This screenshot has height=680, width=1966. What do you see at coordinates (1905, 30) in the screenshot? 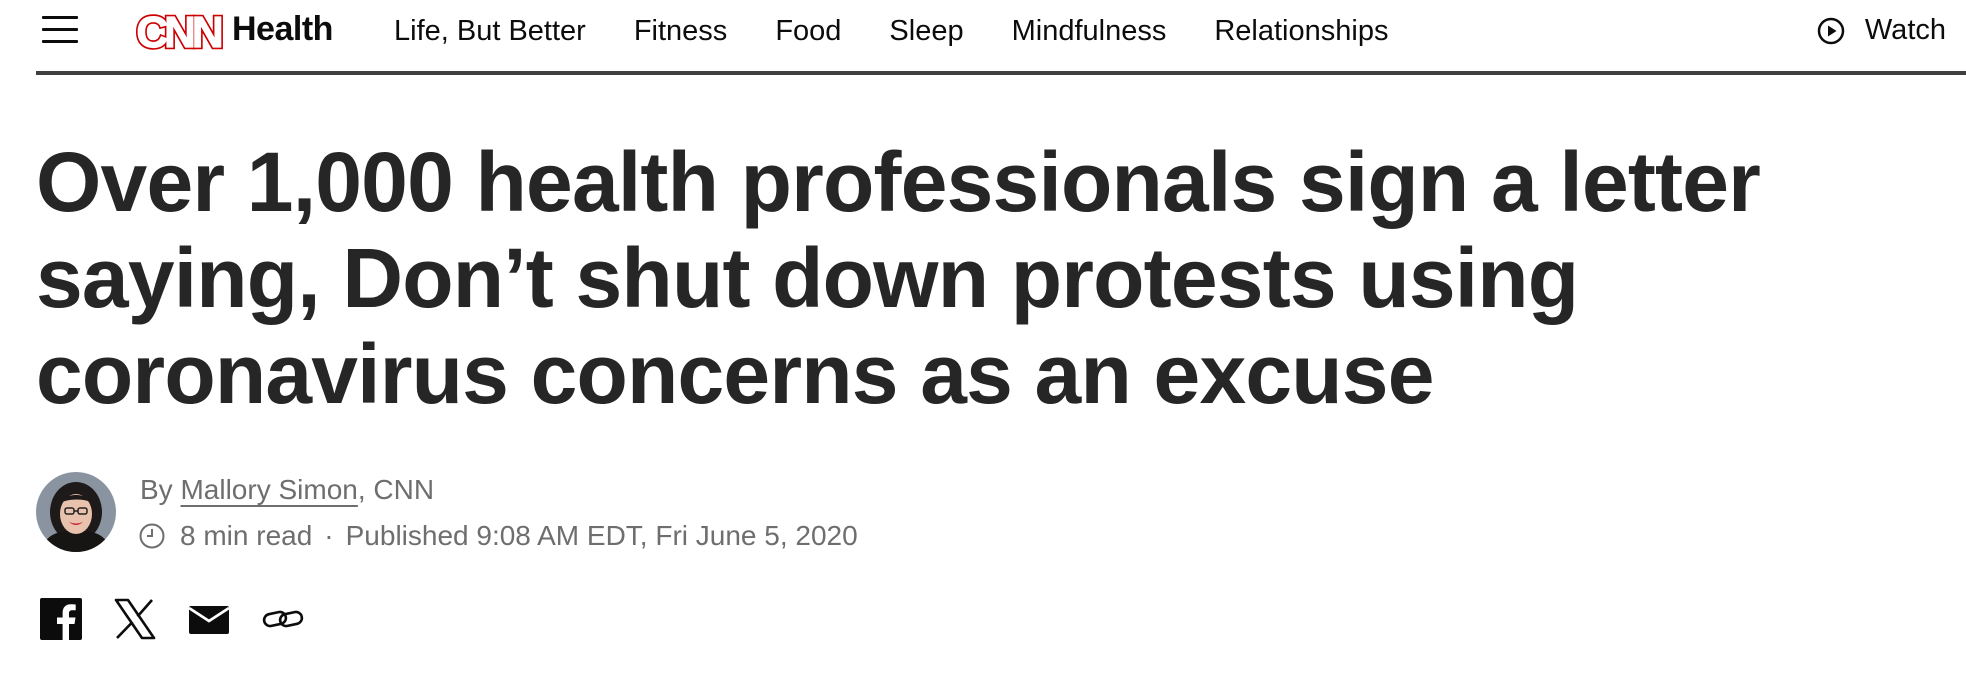
I see `watch-label: Watch` at bounding box center [1905, 30].